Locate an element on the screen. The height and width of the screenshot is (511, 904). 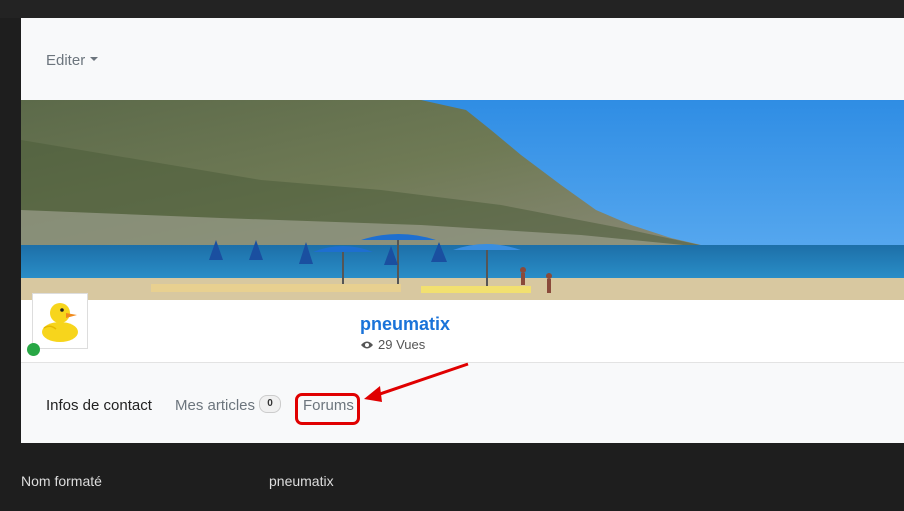
edit-dropdown-label: Editer is located at coordinates (66, 60).